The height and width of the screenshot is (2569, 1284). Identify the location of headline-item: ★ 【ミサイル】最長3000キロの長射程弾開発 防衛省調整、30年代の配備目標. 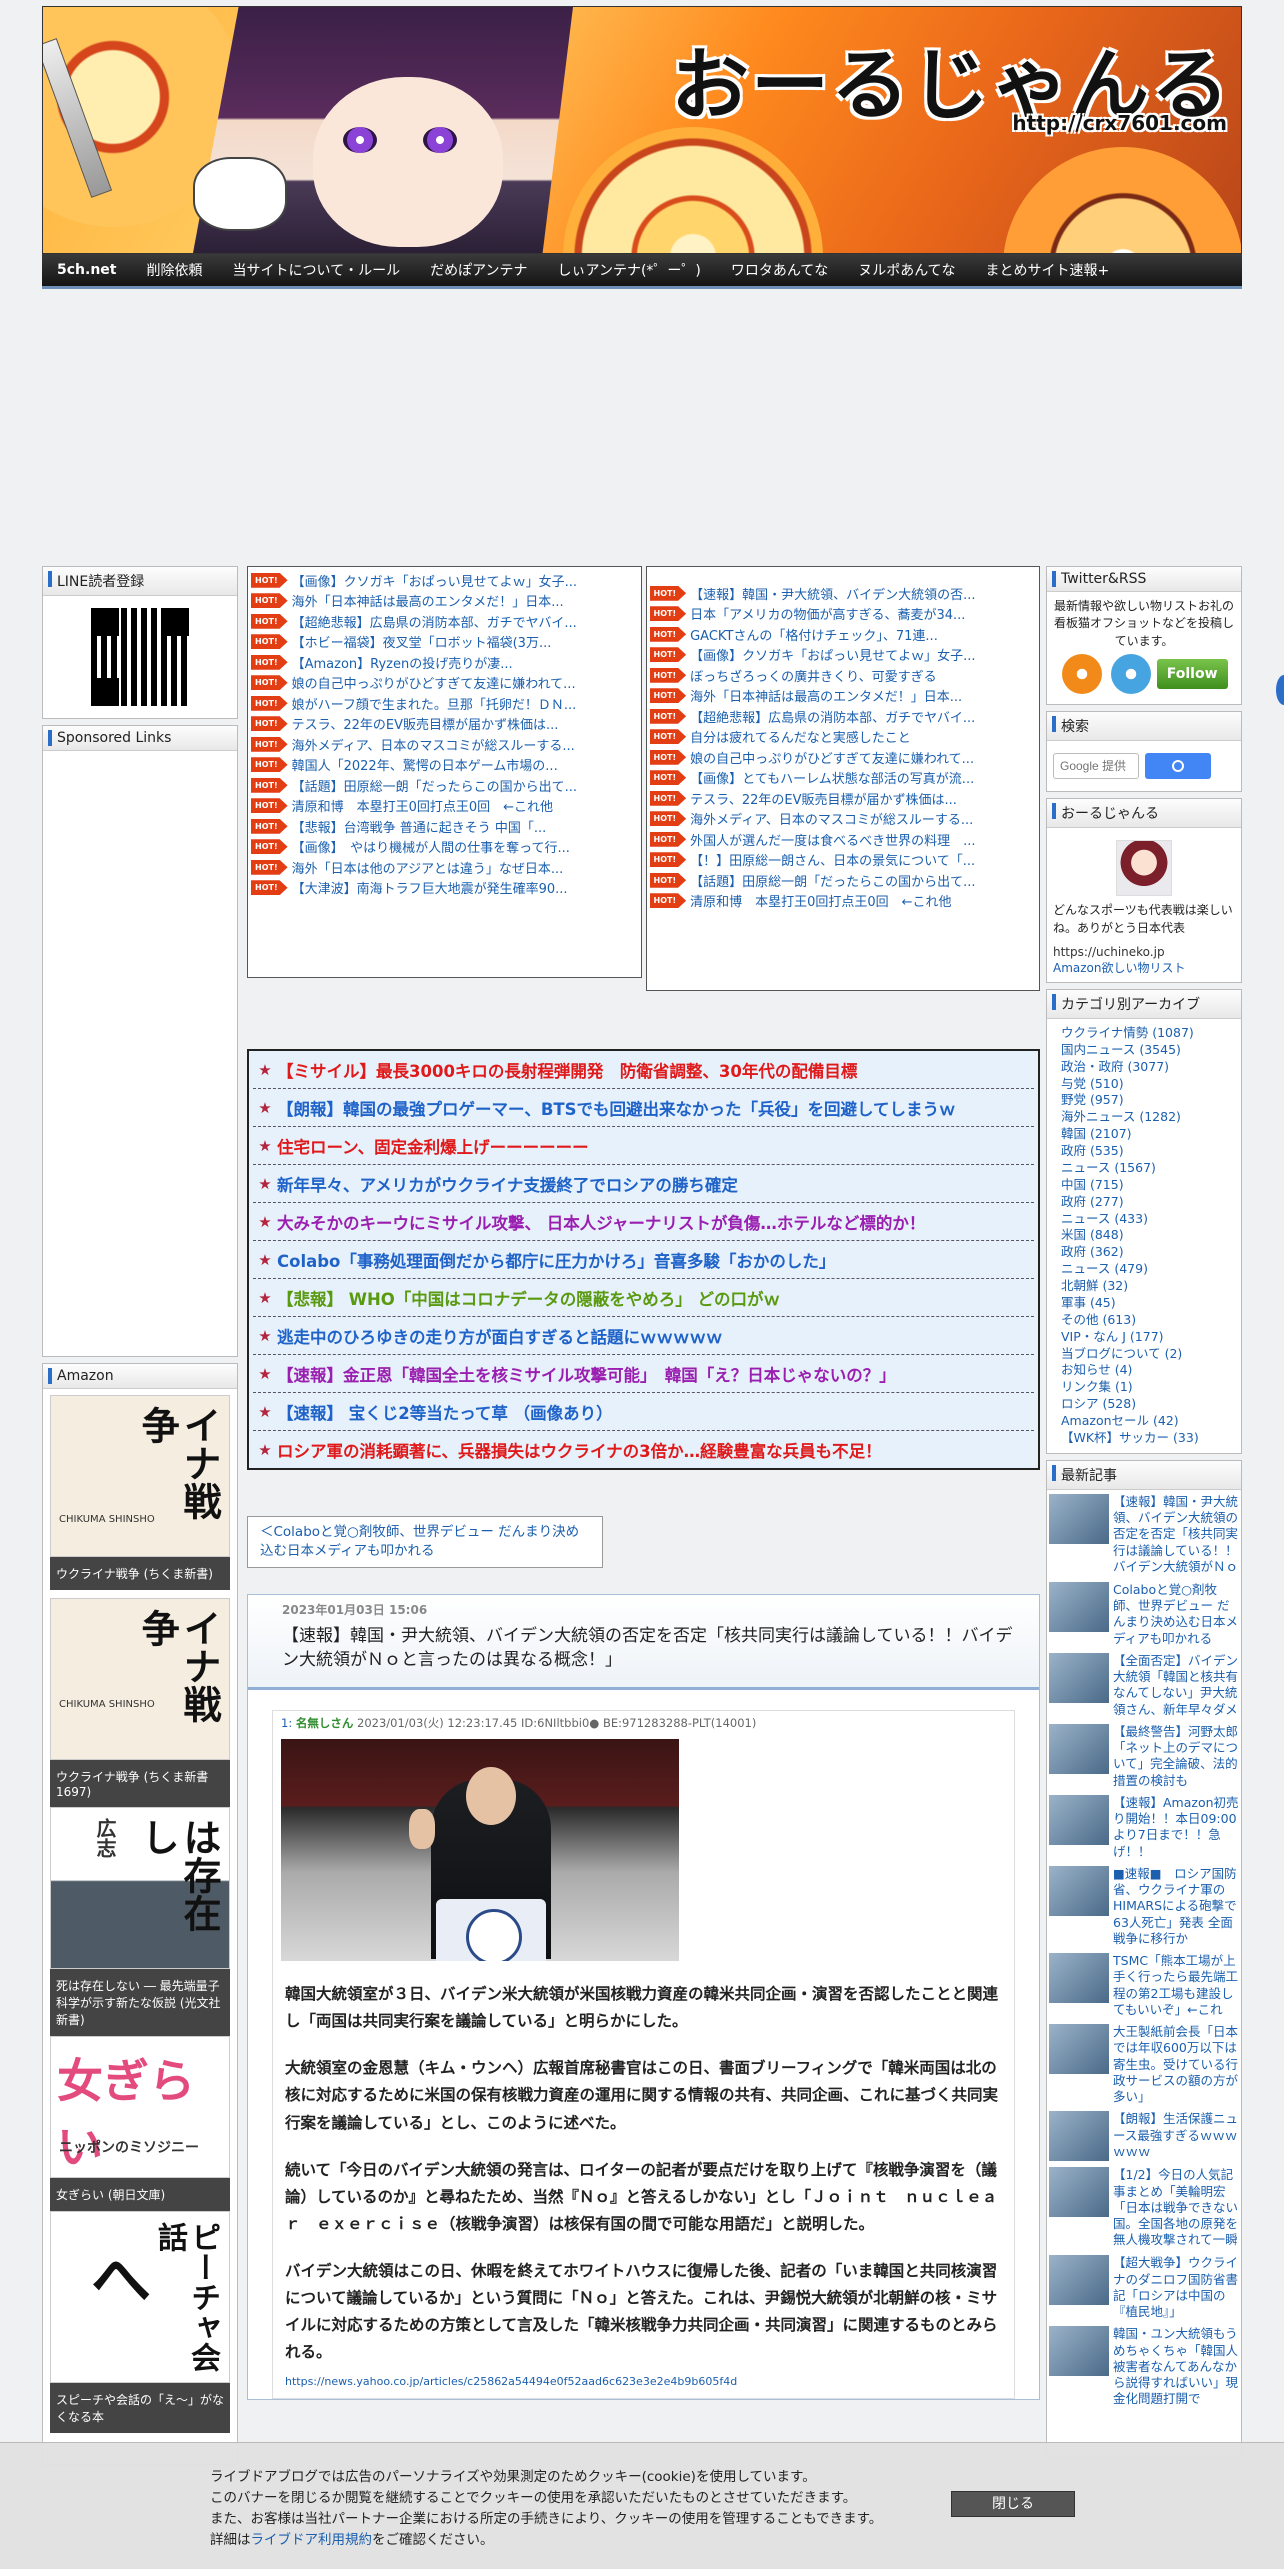
(643, 1070).